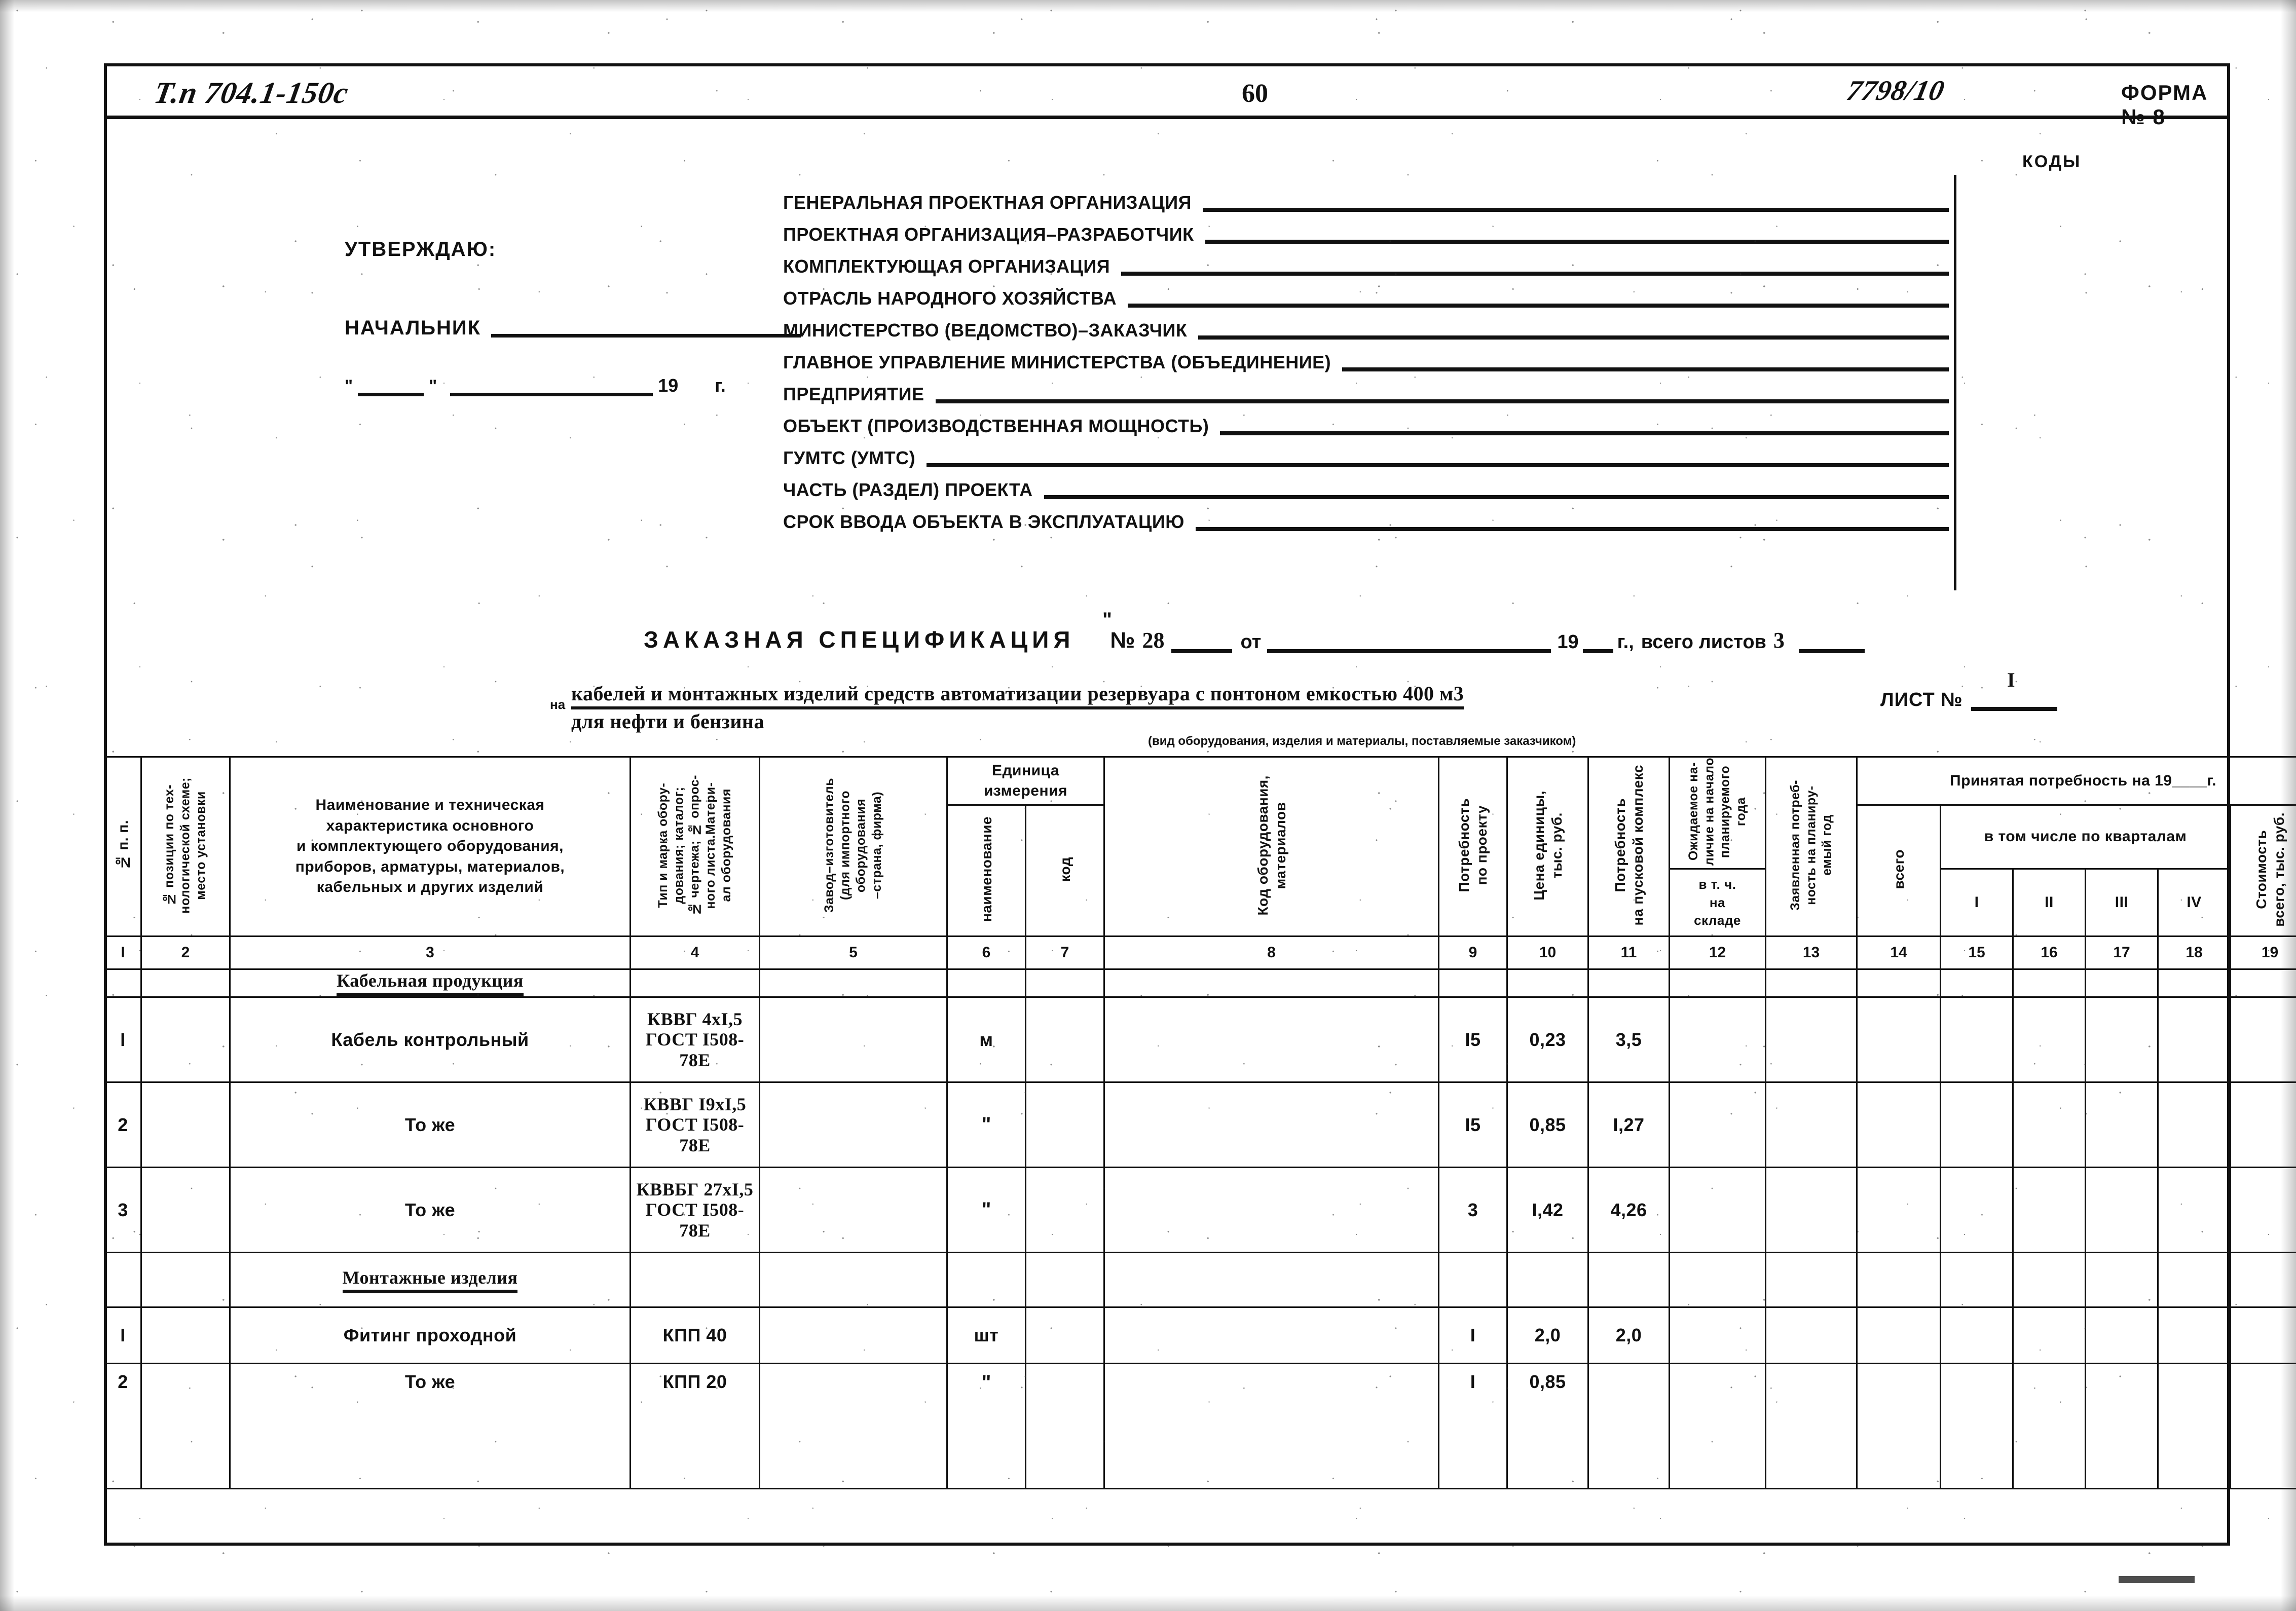 This screenshot has width=2296, height=1611. I want to click on sheet-number-line, so click(2014, 706).